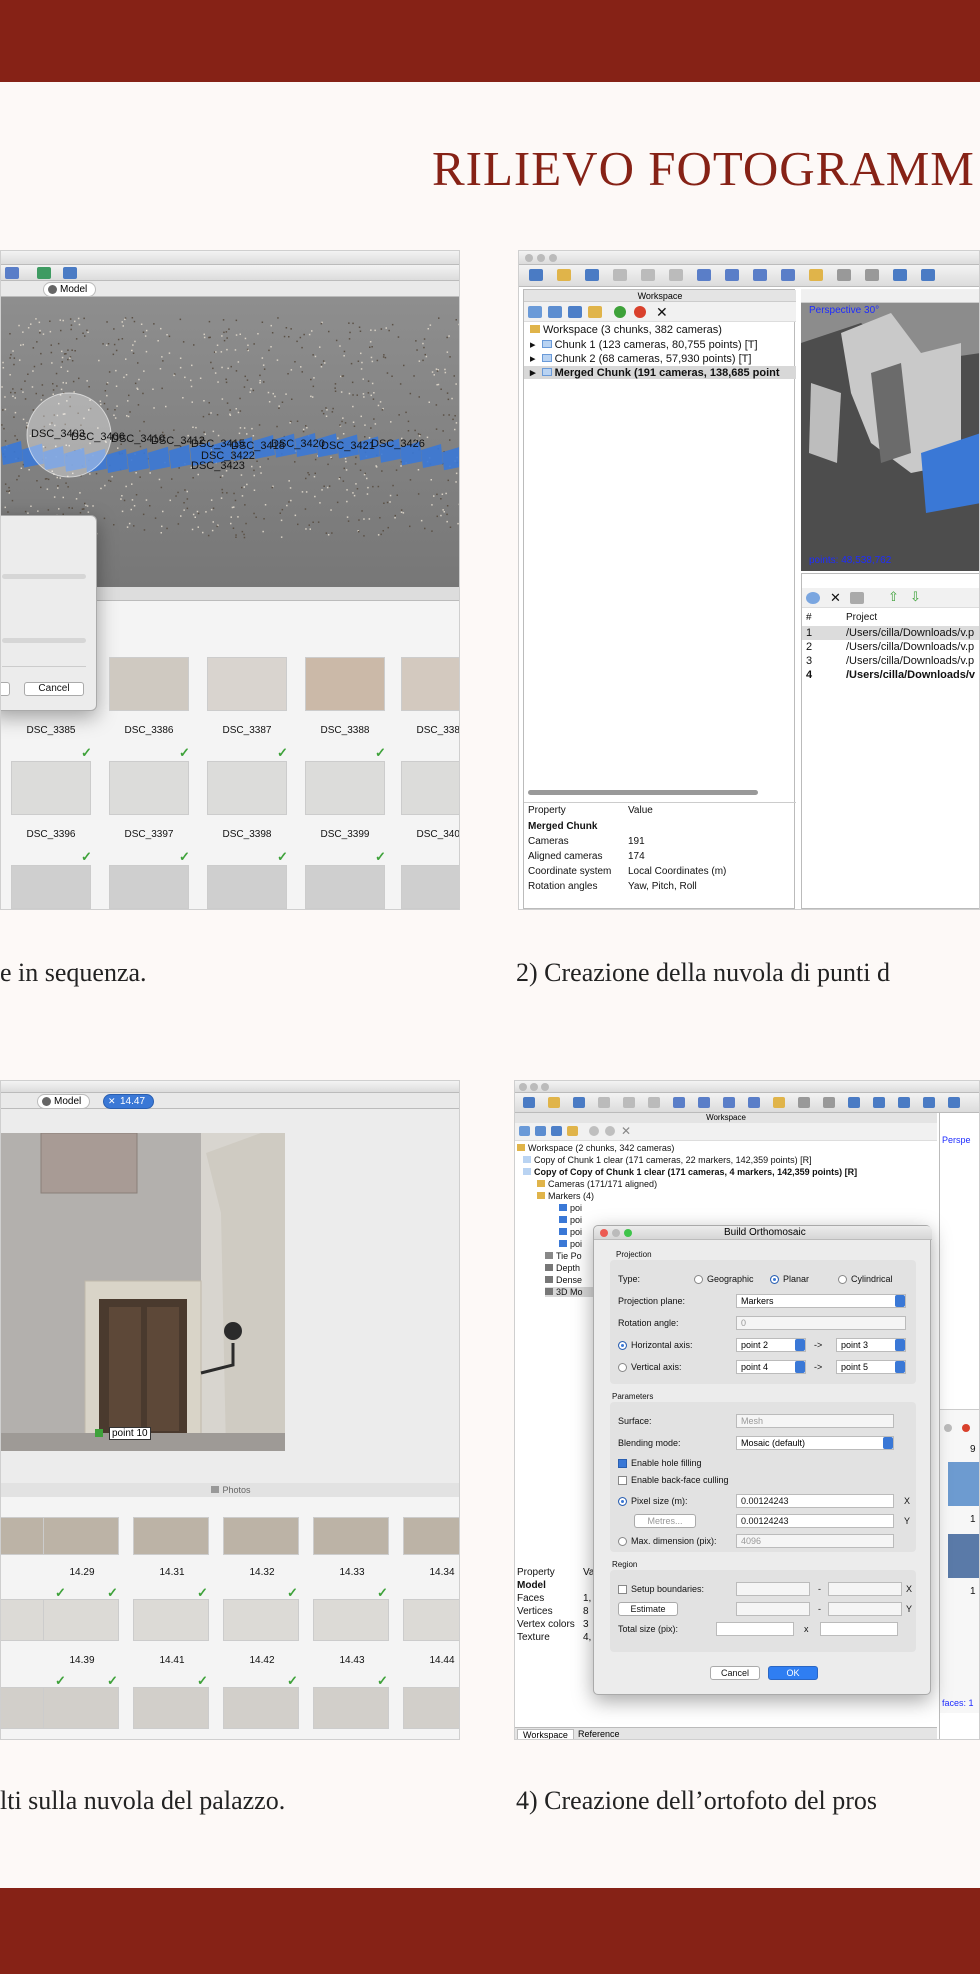 The image size is (980, 1974). What do you see at coordinates (771, 1345) in the screenshot?
I see `h-from-select: point 2` at bounding box center [771, 1345].